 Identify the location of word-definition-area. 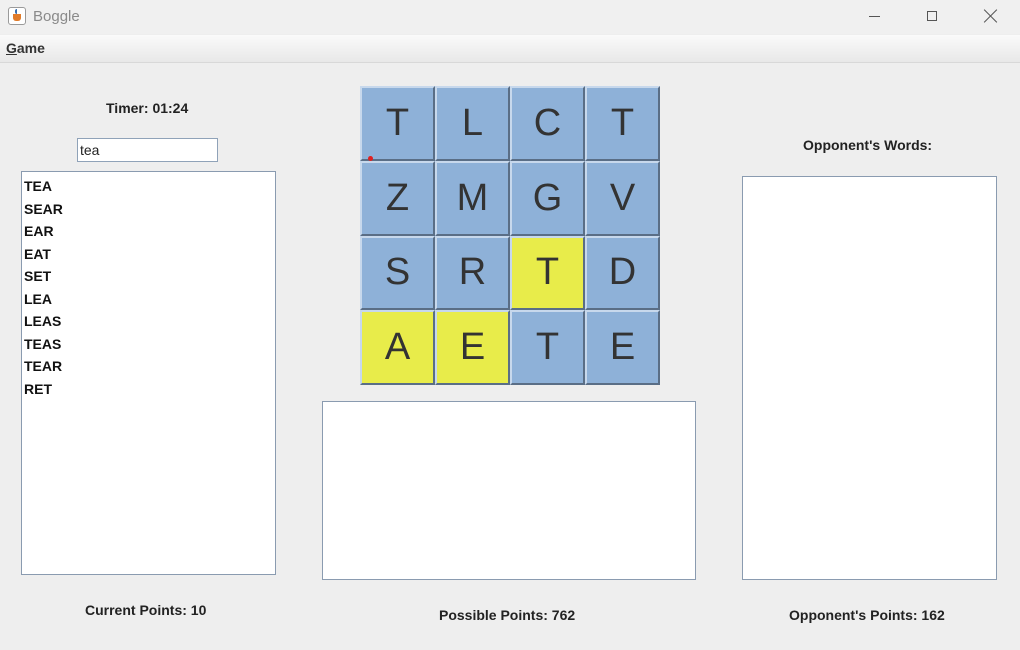
(509, 490).